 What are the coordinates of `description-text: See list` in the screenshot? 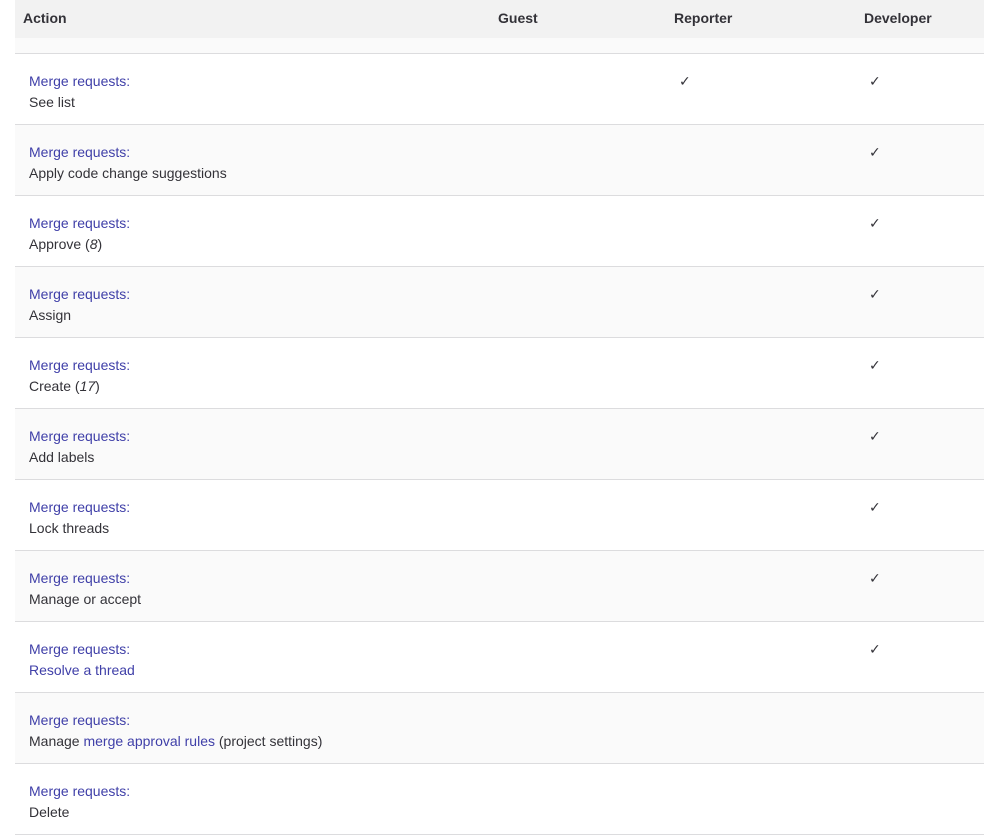 It's located at (52, 102).